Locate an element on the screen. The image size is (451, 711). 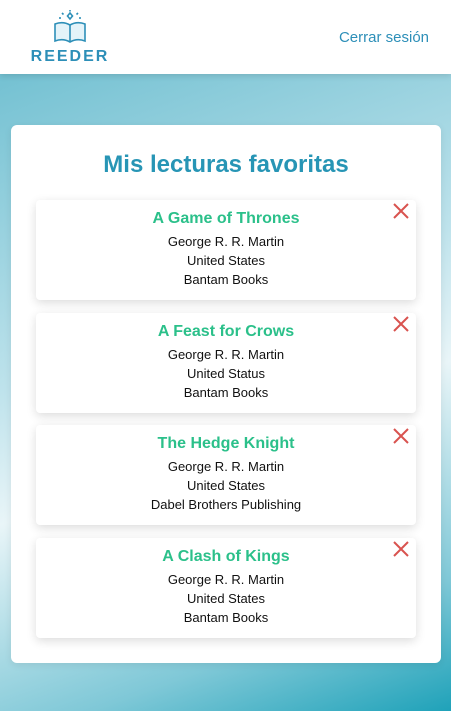
book-title: A Feast for Crows is located at coordinates (226, 331).